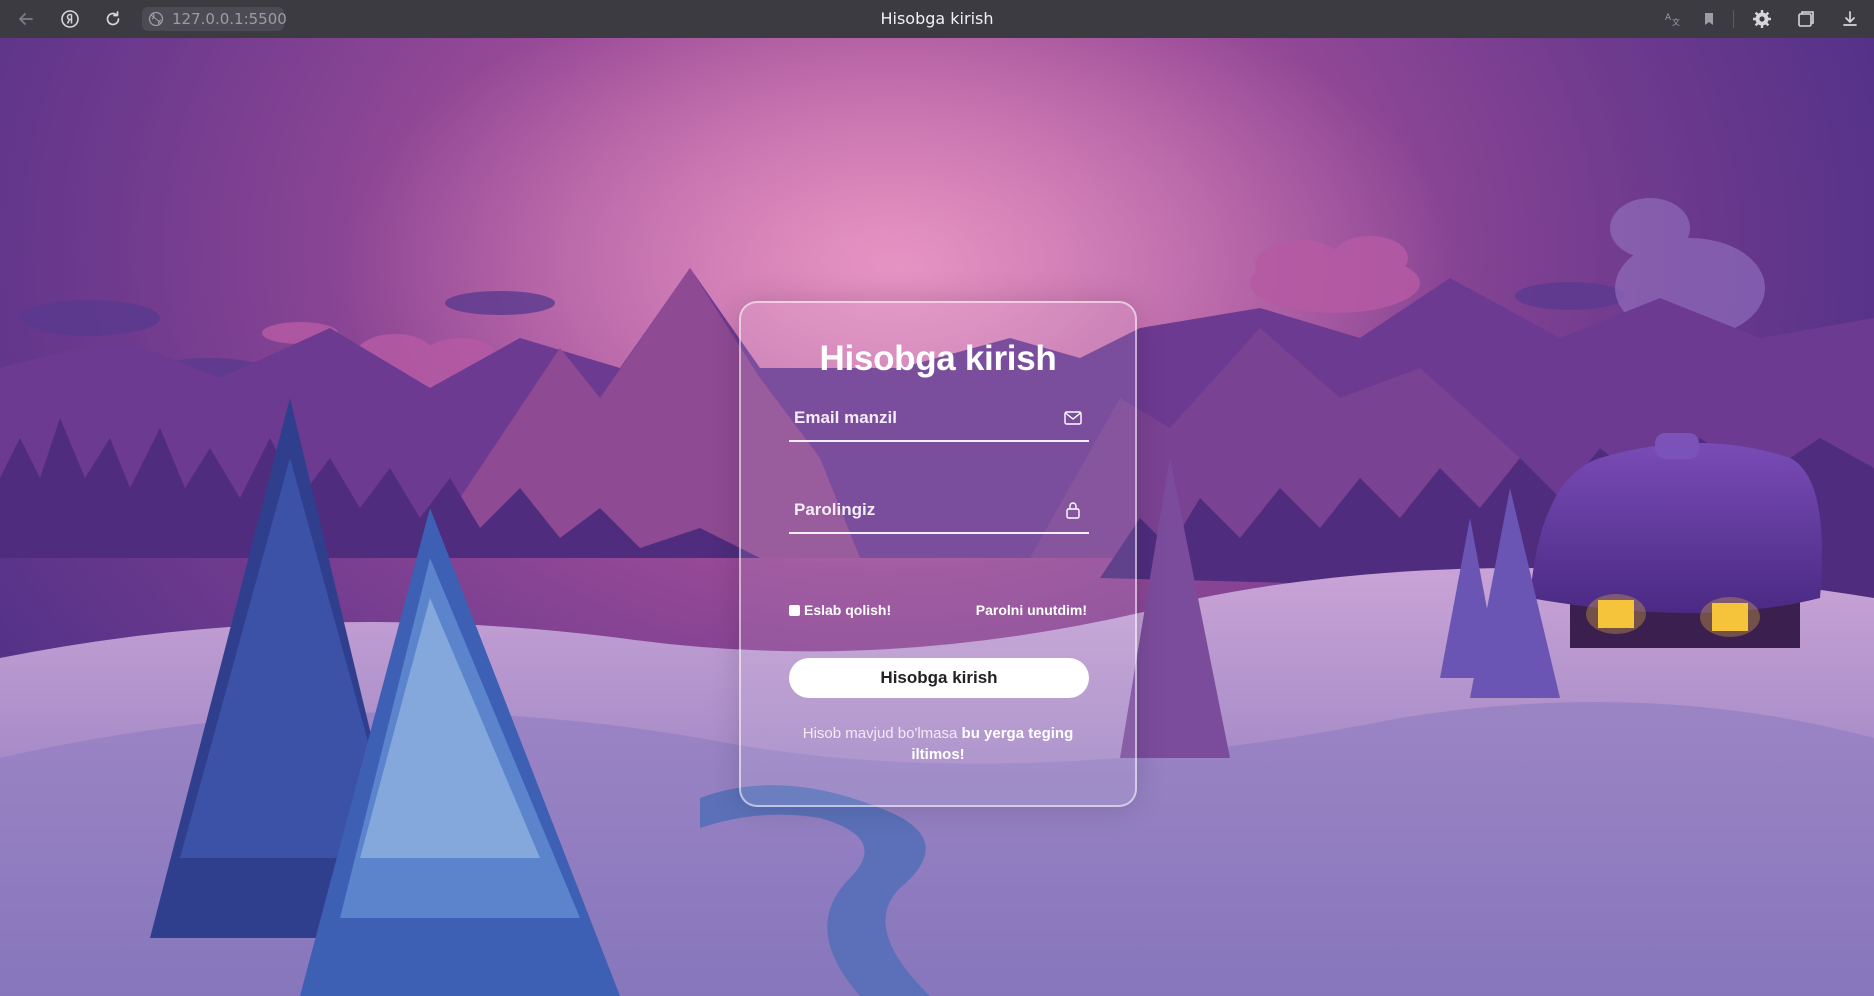 The image size is (1874, 996). I want to click on remember-checkbox, so click(794, 610).